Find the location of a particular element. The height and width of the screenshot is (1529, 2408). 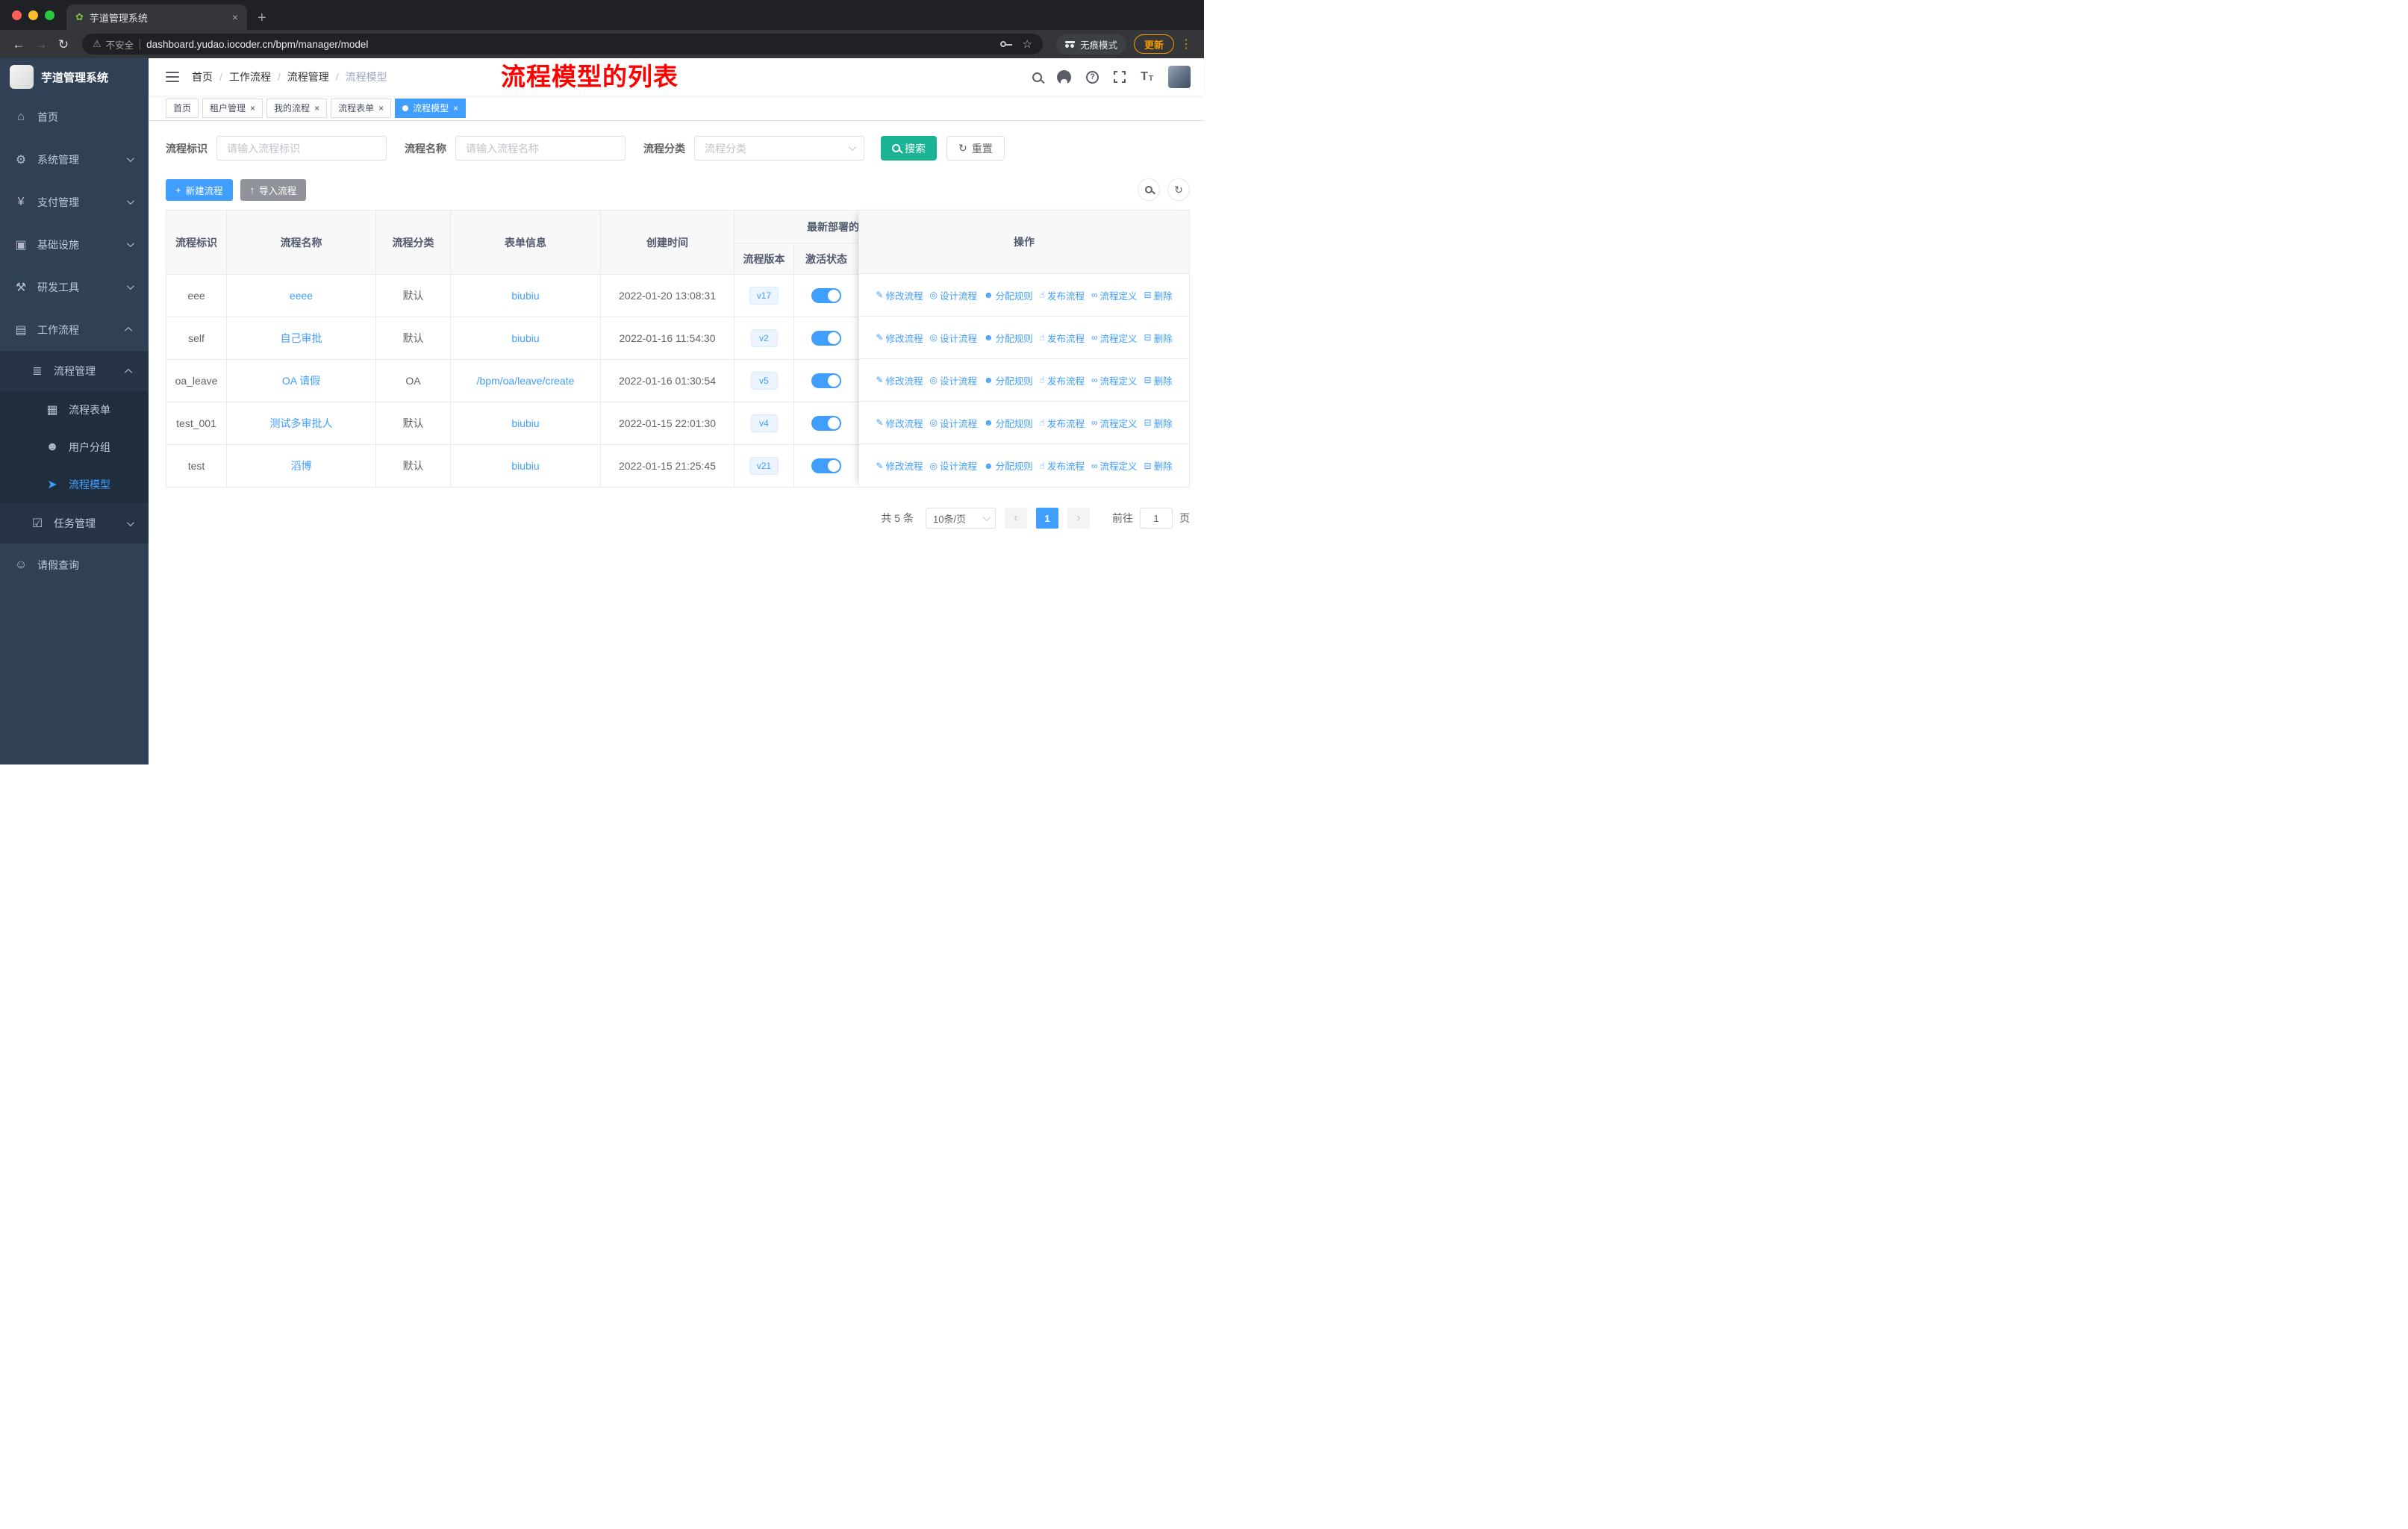

font-size-icon: TT is located at coordinates (1147, 77).